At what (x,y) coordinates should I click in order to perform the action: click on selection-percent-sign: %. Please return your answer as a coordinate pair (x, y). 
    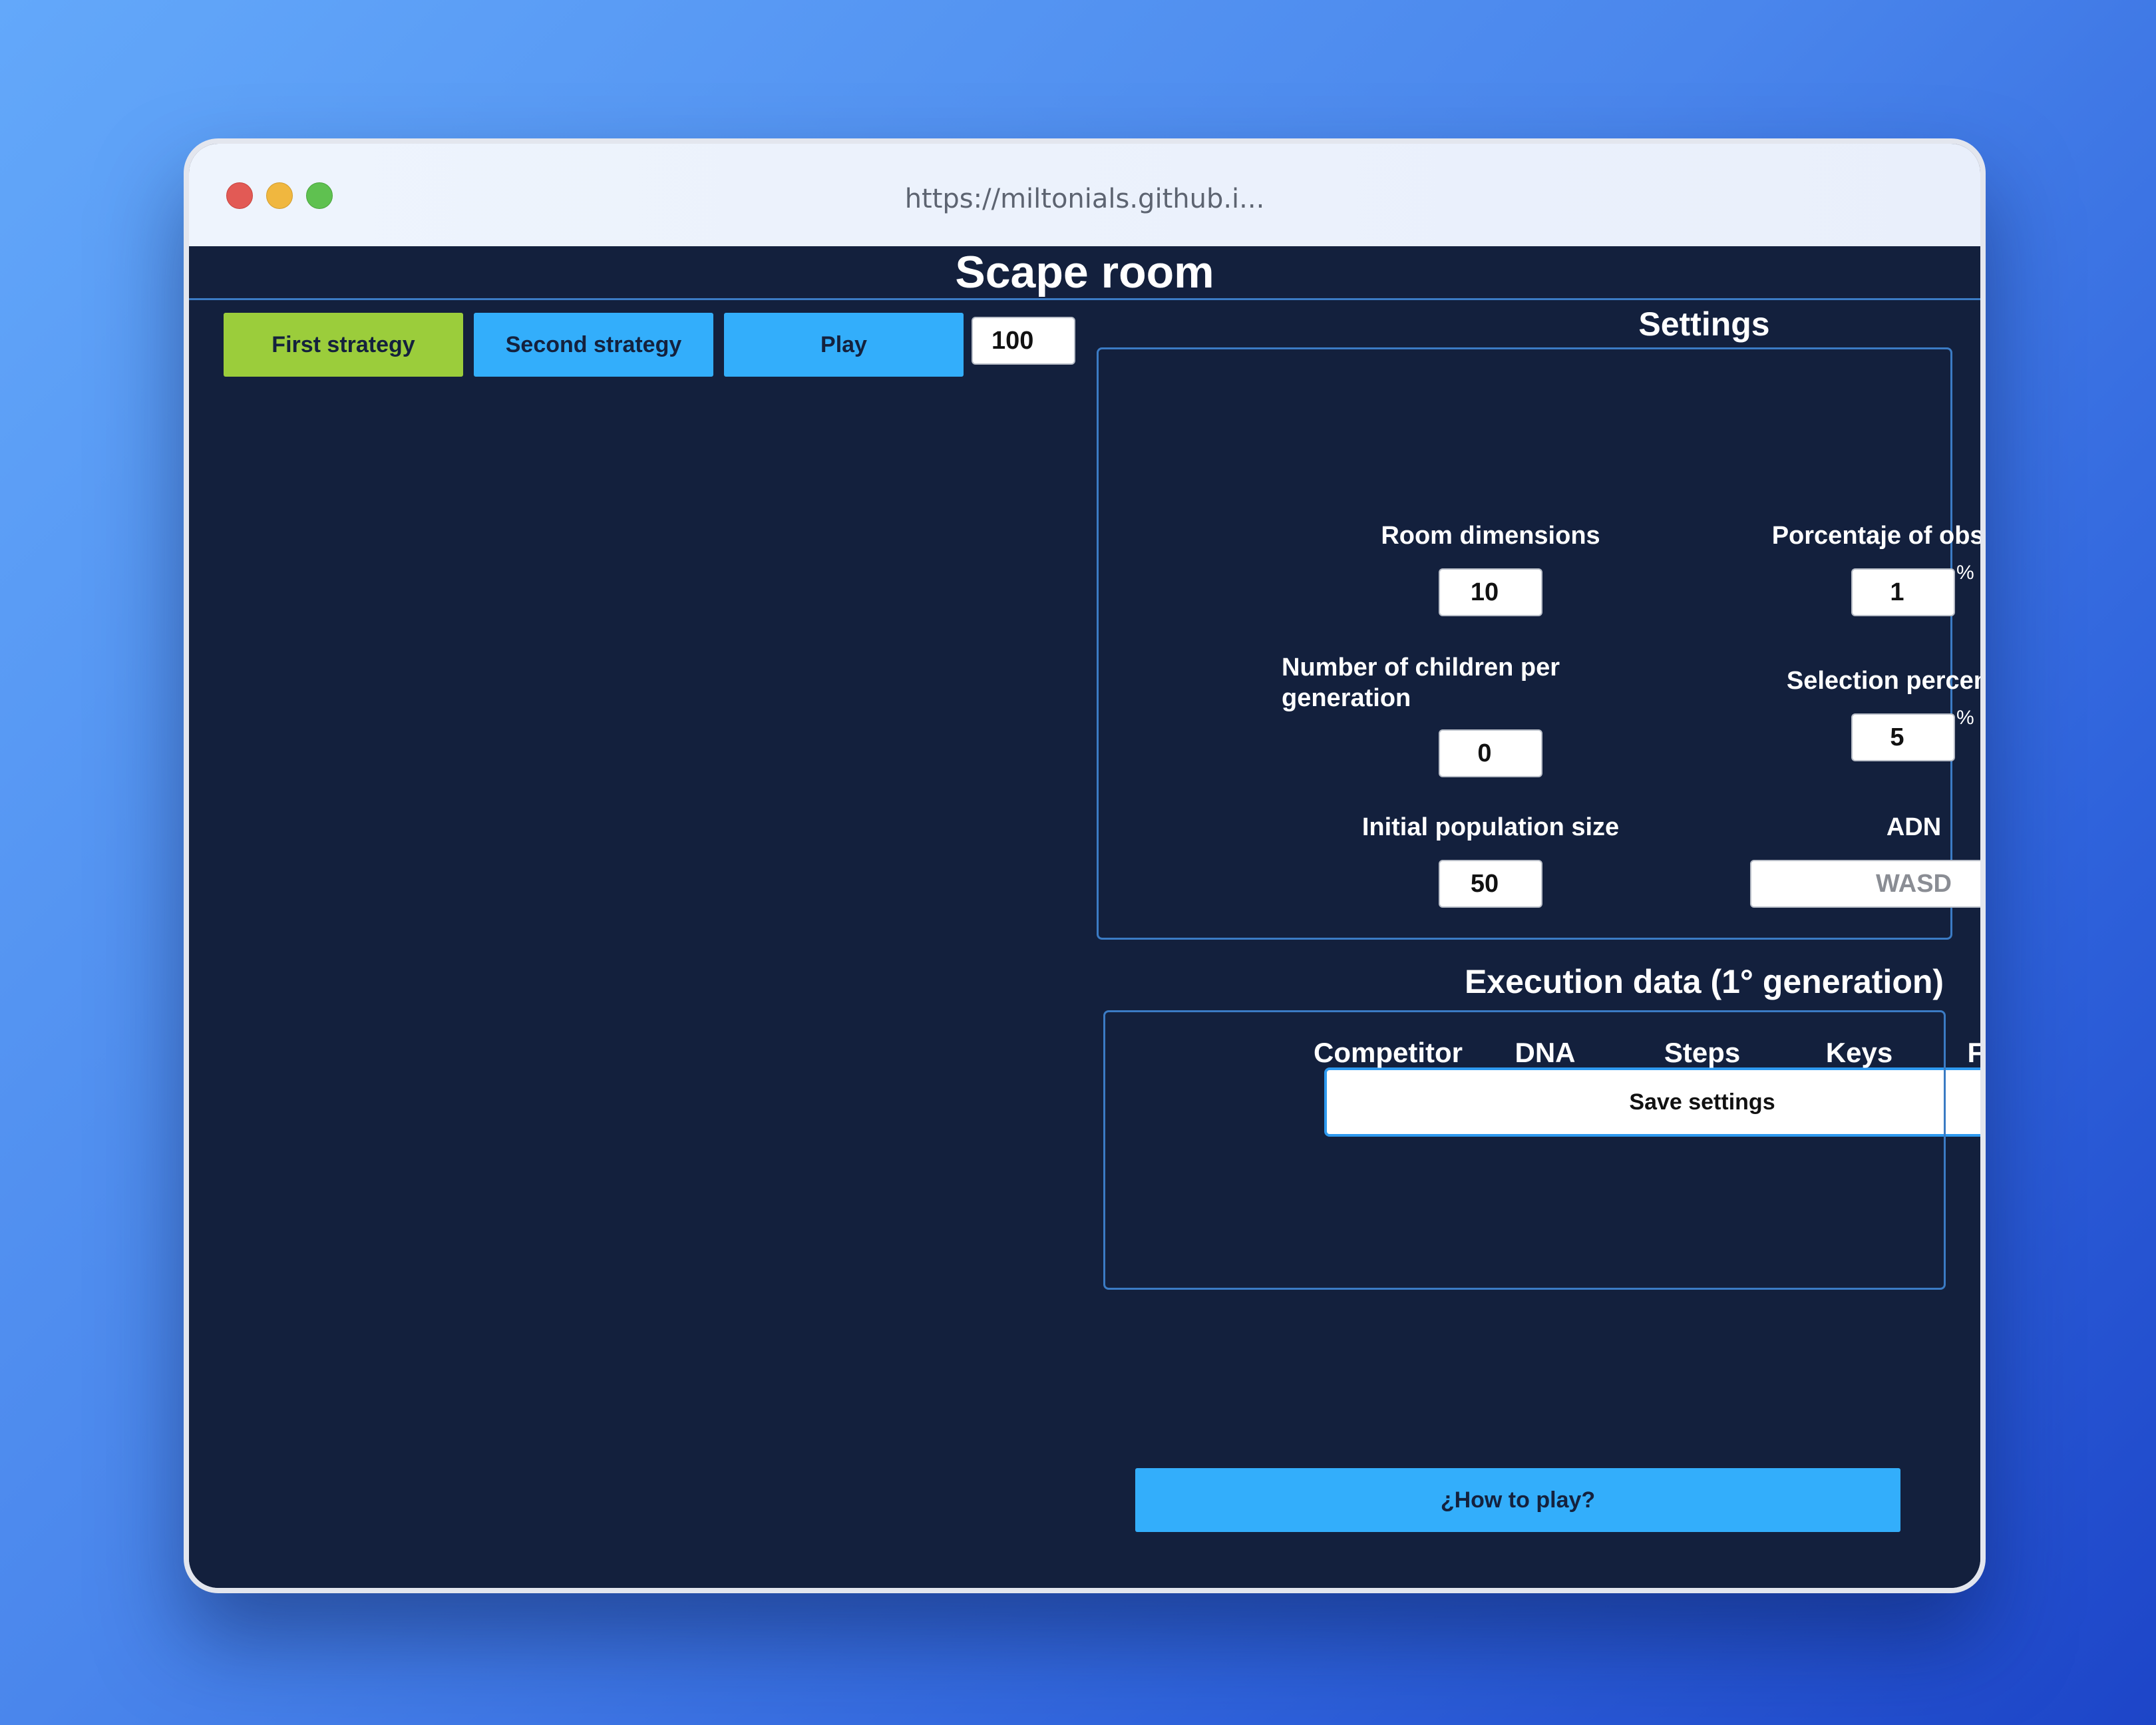
    Looking at the image, I should click on (1965, 718).